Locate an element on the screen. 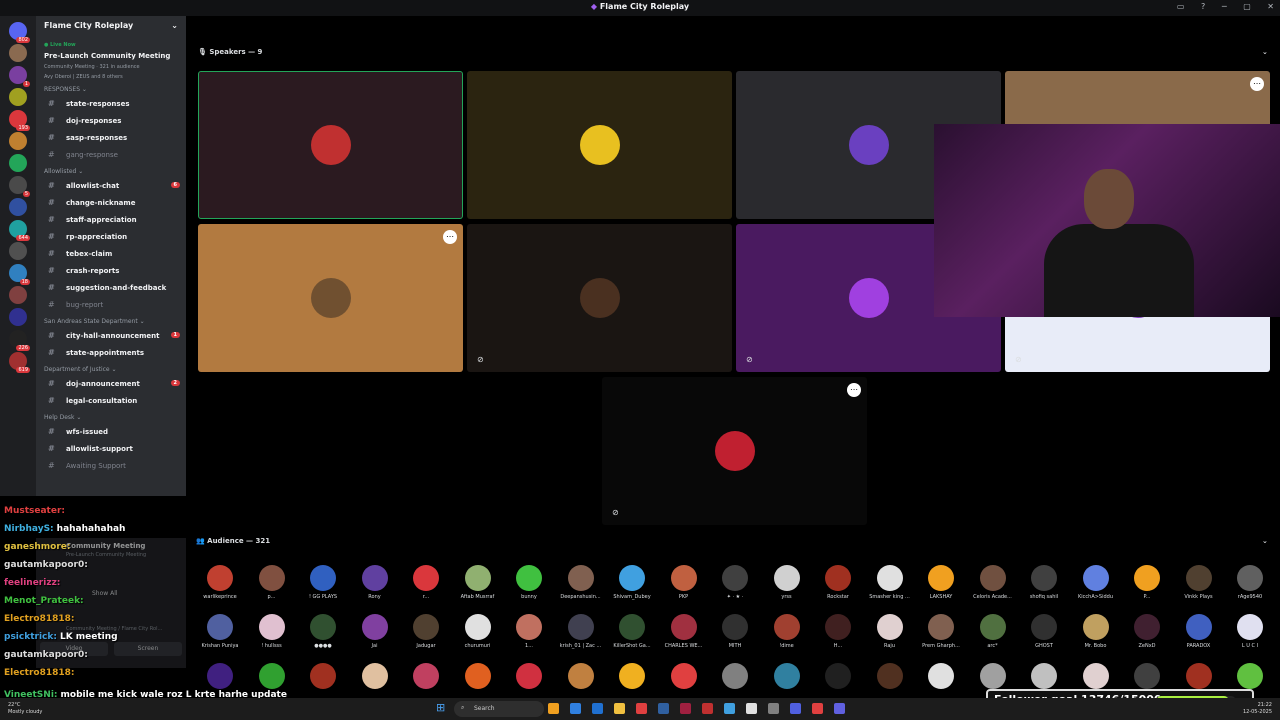 The image size is (1280, 720). channel-item: # rp-appreciation is located at coordinates (111, 237).